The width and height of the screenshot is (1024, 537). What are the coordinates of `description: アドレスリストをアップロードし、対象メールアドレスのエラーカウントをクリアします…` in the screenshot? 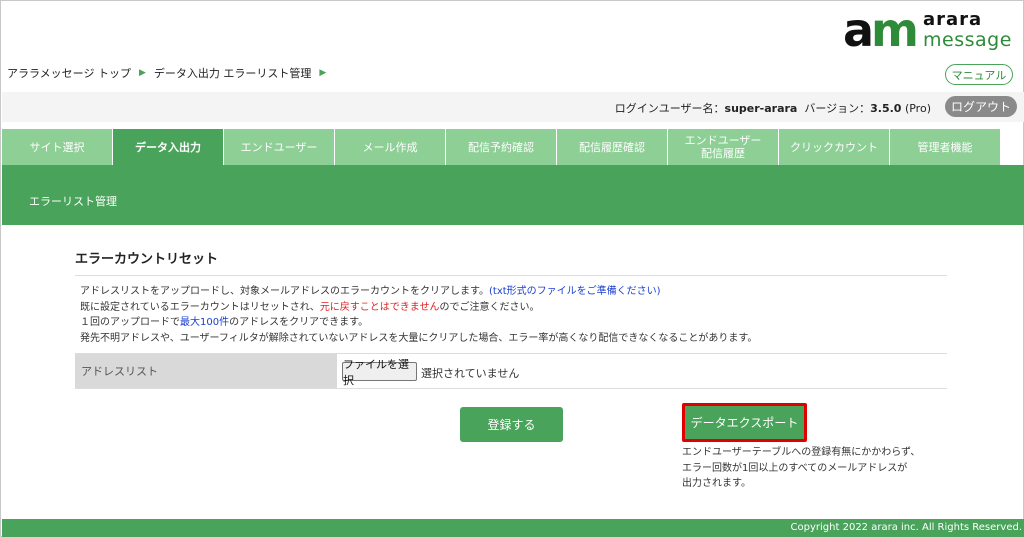 It's located at (419, 315).